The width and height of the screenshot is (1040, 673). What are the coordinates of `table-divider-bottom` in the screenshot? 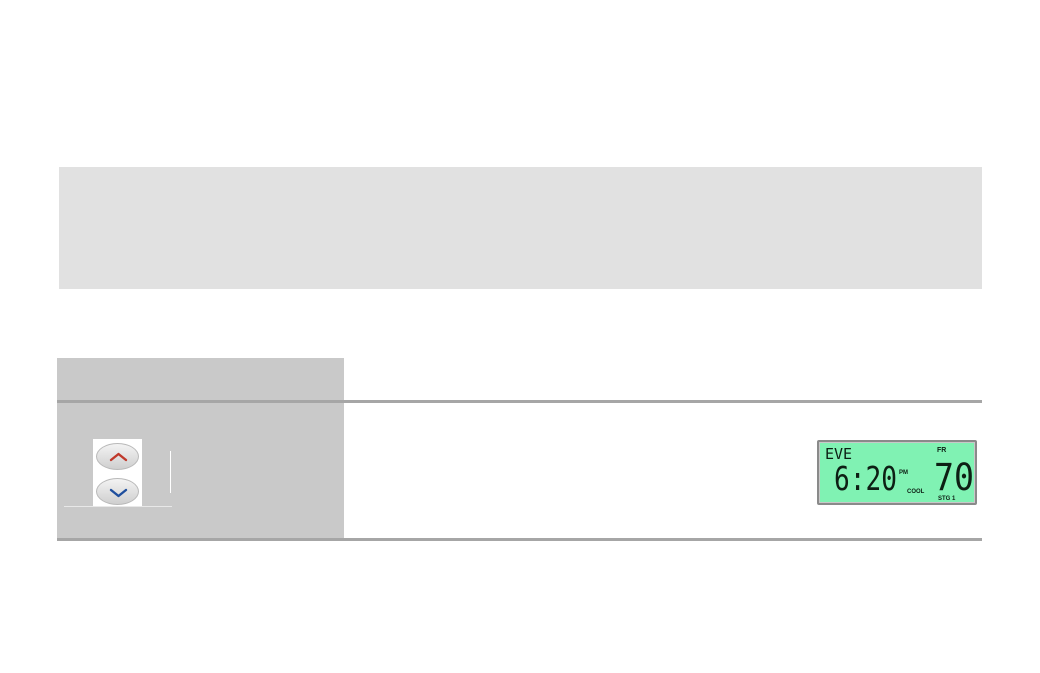 It's located at (519, 539).